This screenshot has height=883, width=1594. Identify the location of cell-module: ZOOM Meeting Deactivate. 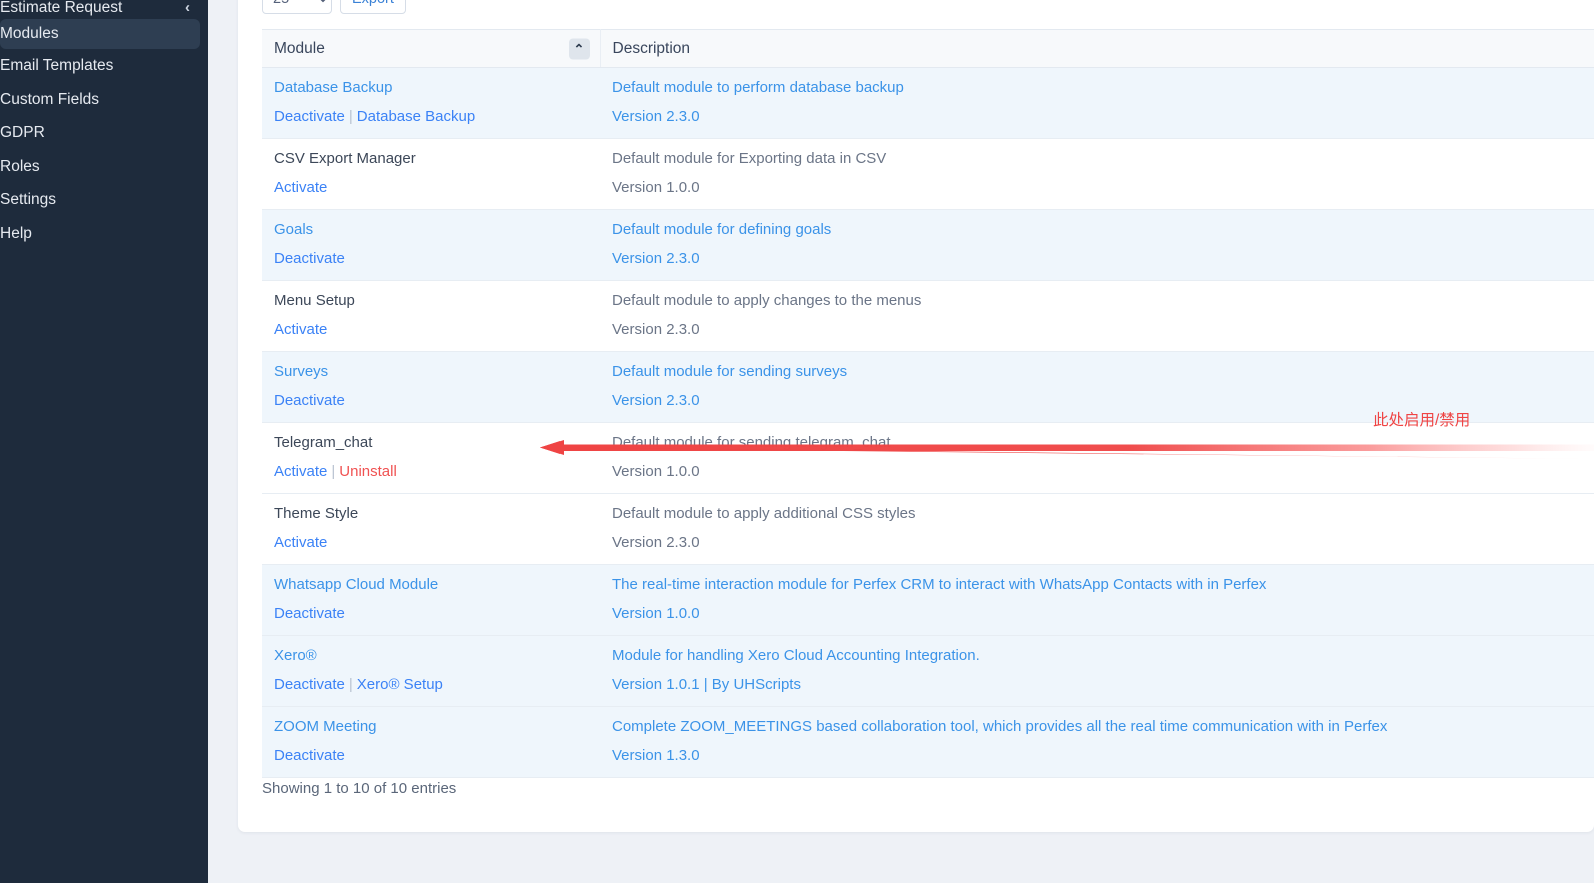
(431, 742).